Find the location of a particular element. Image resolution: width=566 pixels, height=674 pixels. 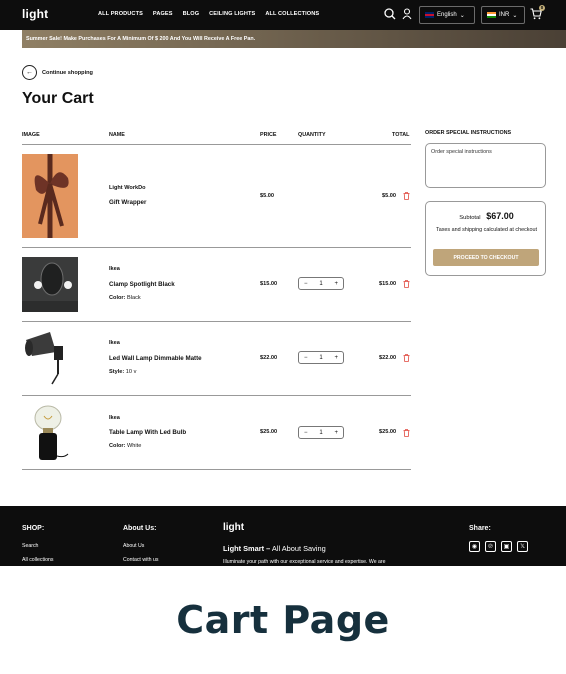

currency-select: INR ⌄ is located at coordinates (503, 15).